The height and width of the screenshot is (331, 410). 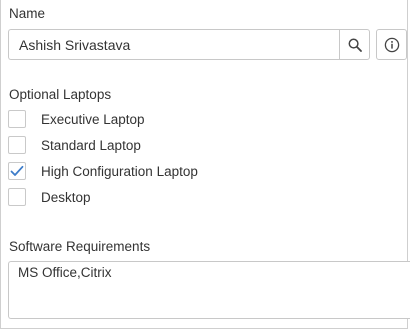 I want to click on high-configuration-laptop-checkbox, so click(x=17, y=171).